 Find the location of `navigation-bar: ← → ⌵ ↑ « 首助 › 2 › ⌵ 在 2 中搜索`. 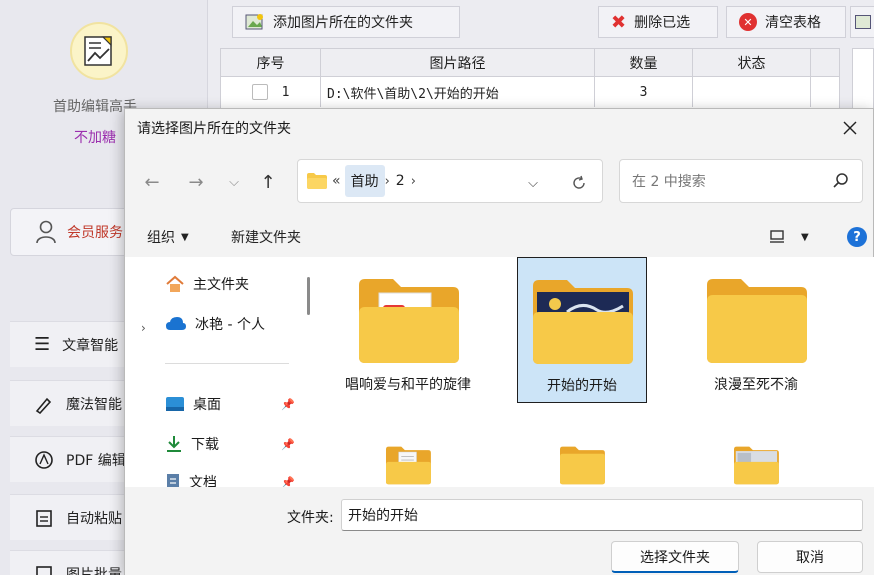

navigation-bar: ← → ⌵ ↑ « 首助 › 2 › ⌵ 在 2 中搜索 is located at coordinates (499, 181).